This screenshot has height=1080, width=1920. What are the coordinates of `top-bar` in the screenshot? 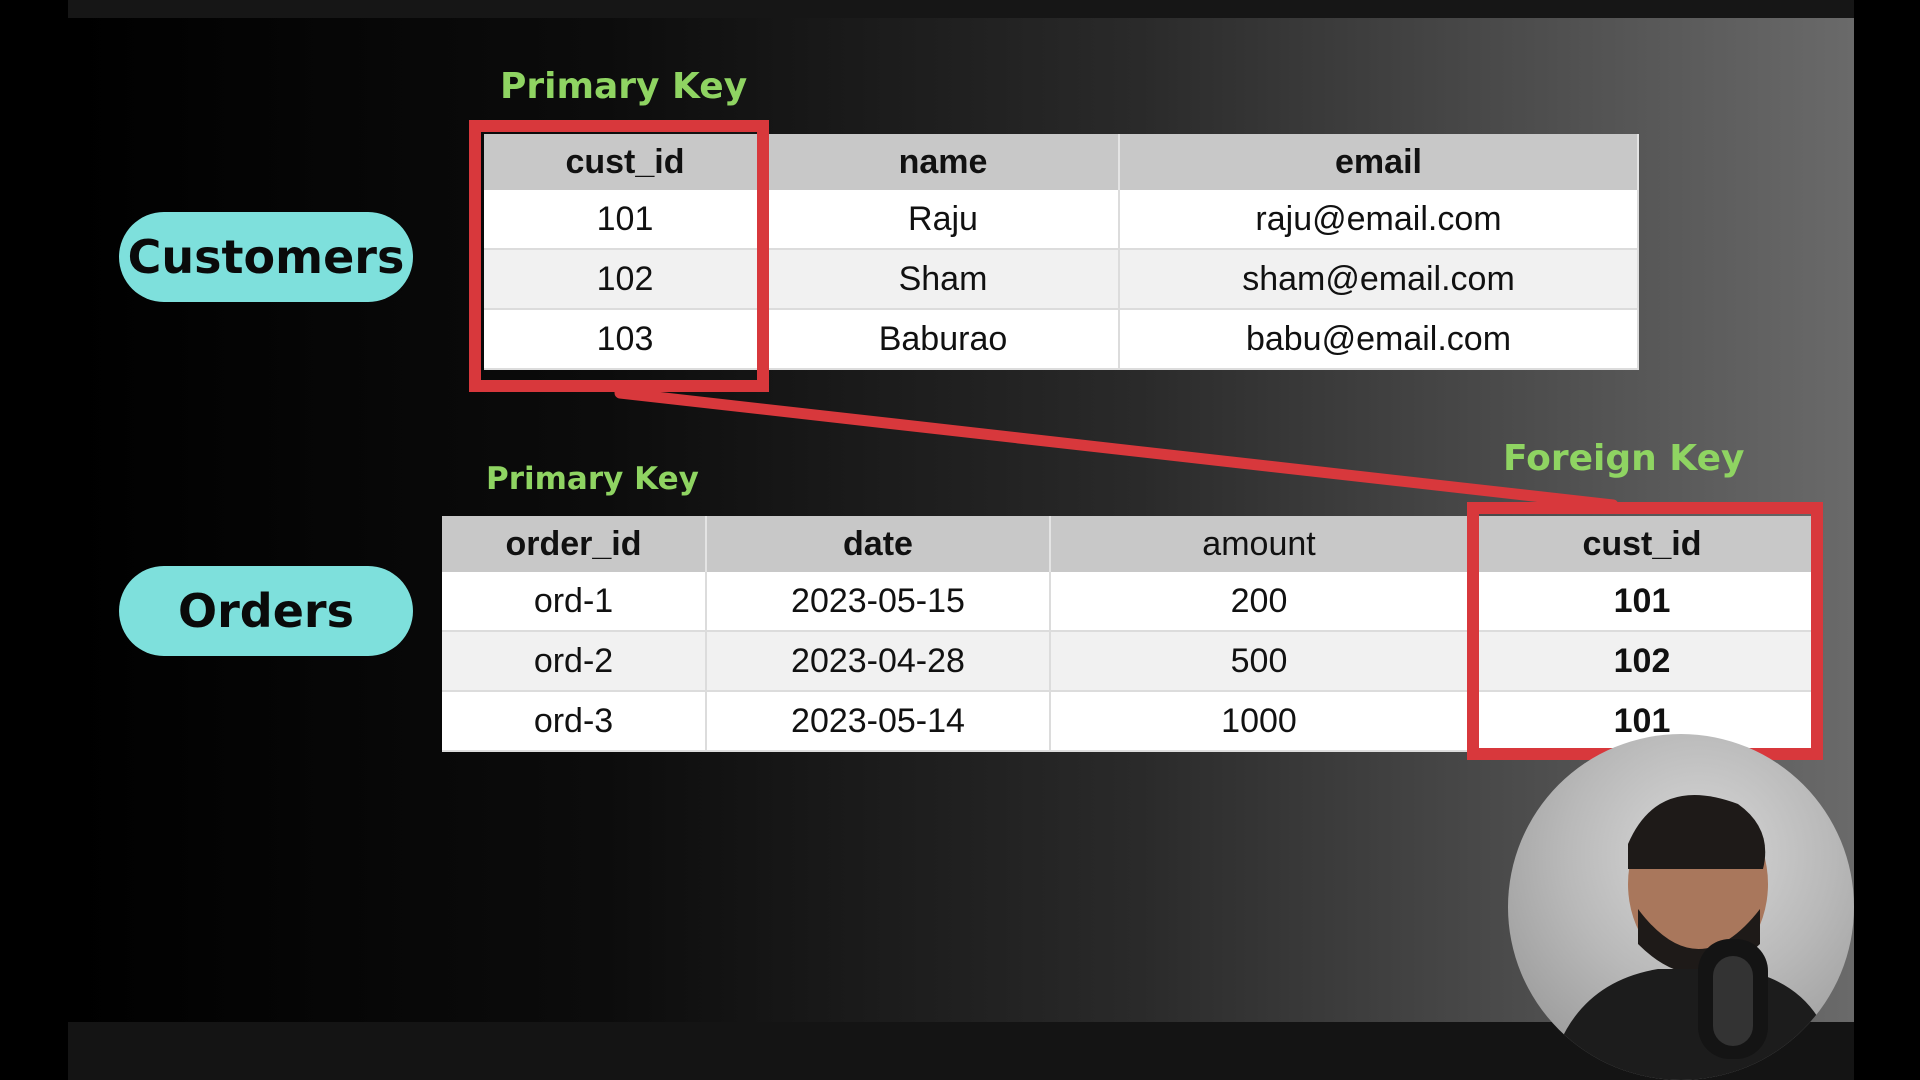 It's located at (961, 9).